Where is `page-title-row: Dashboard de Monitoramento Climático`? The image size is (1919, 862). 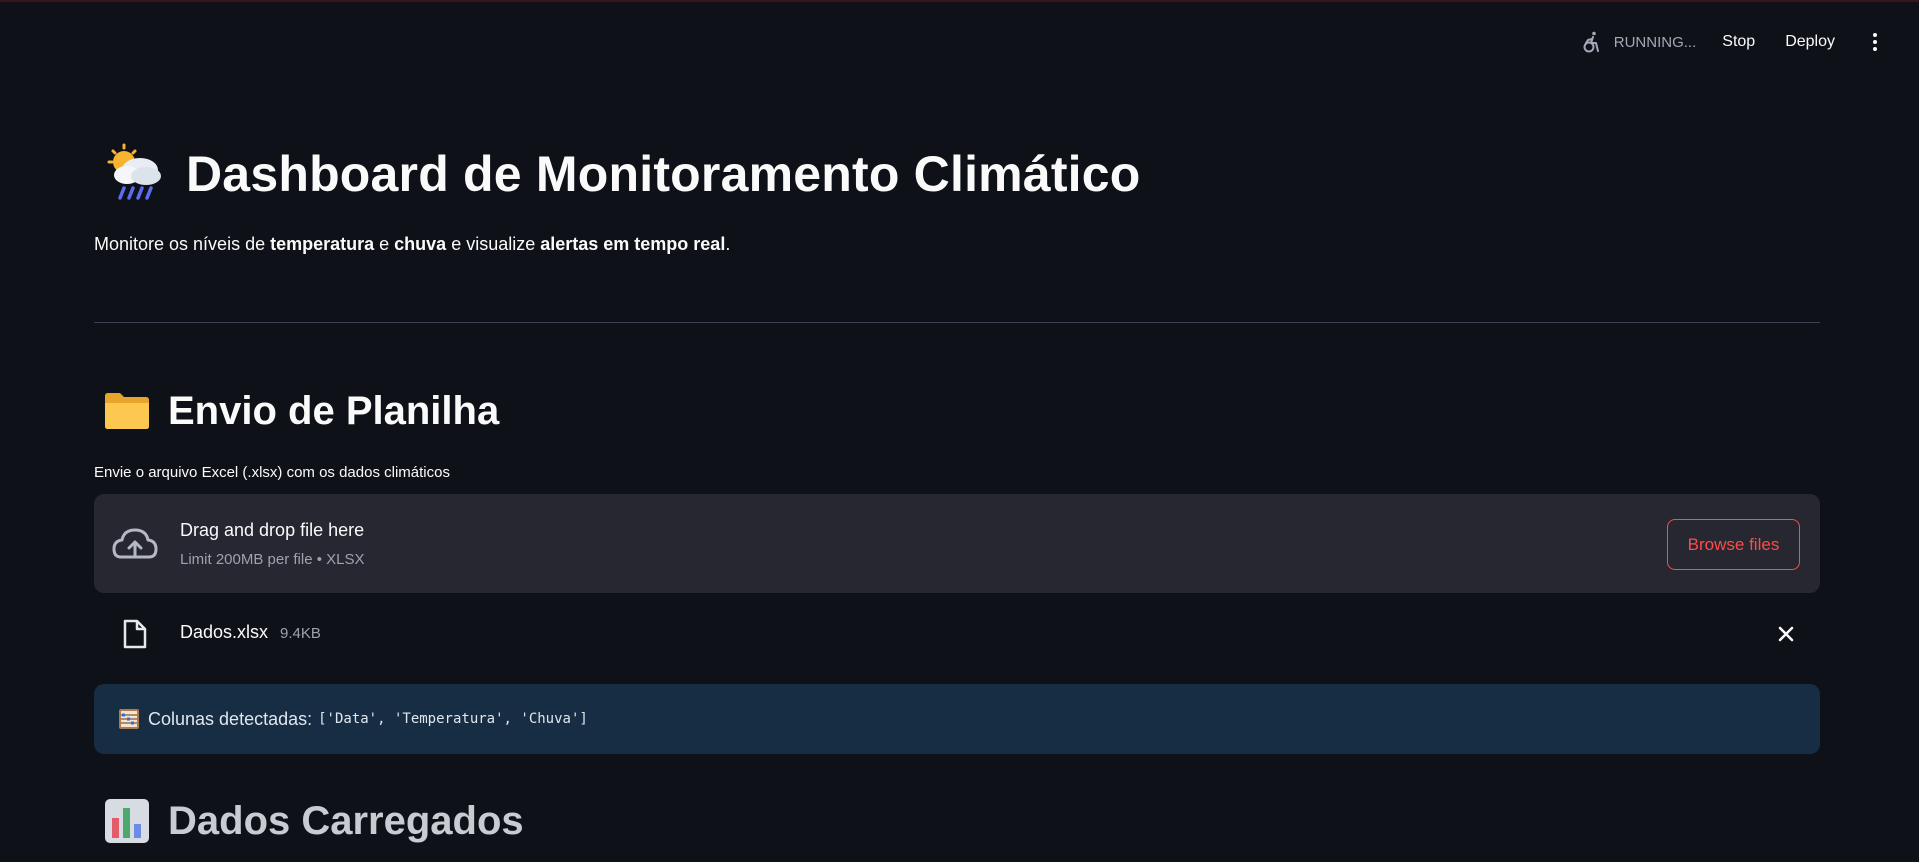 page-title-row: Dashboard de Monitoramento Climático is located at coordinates (621, 174).